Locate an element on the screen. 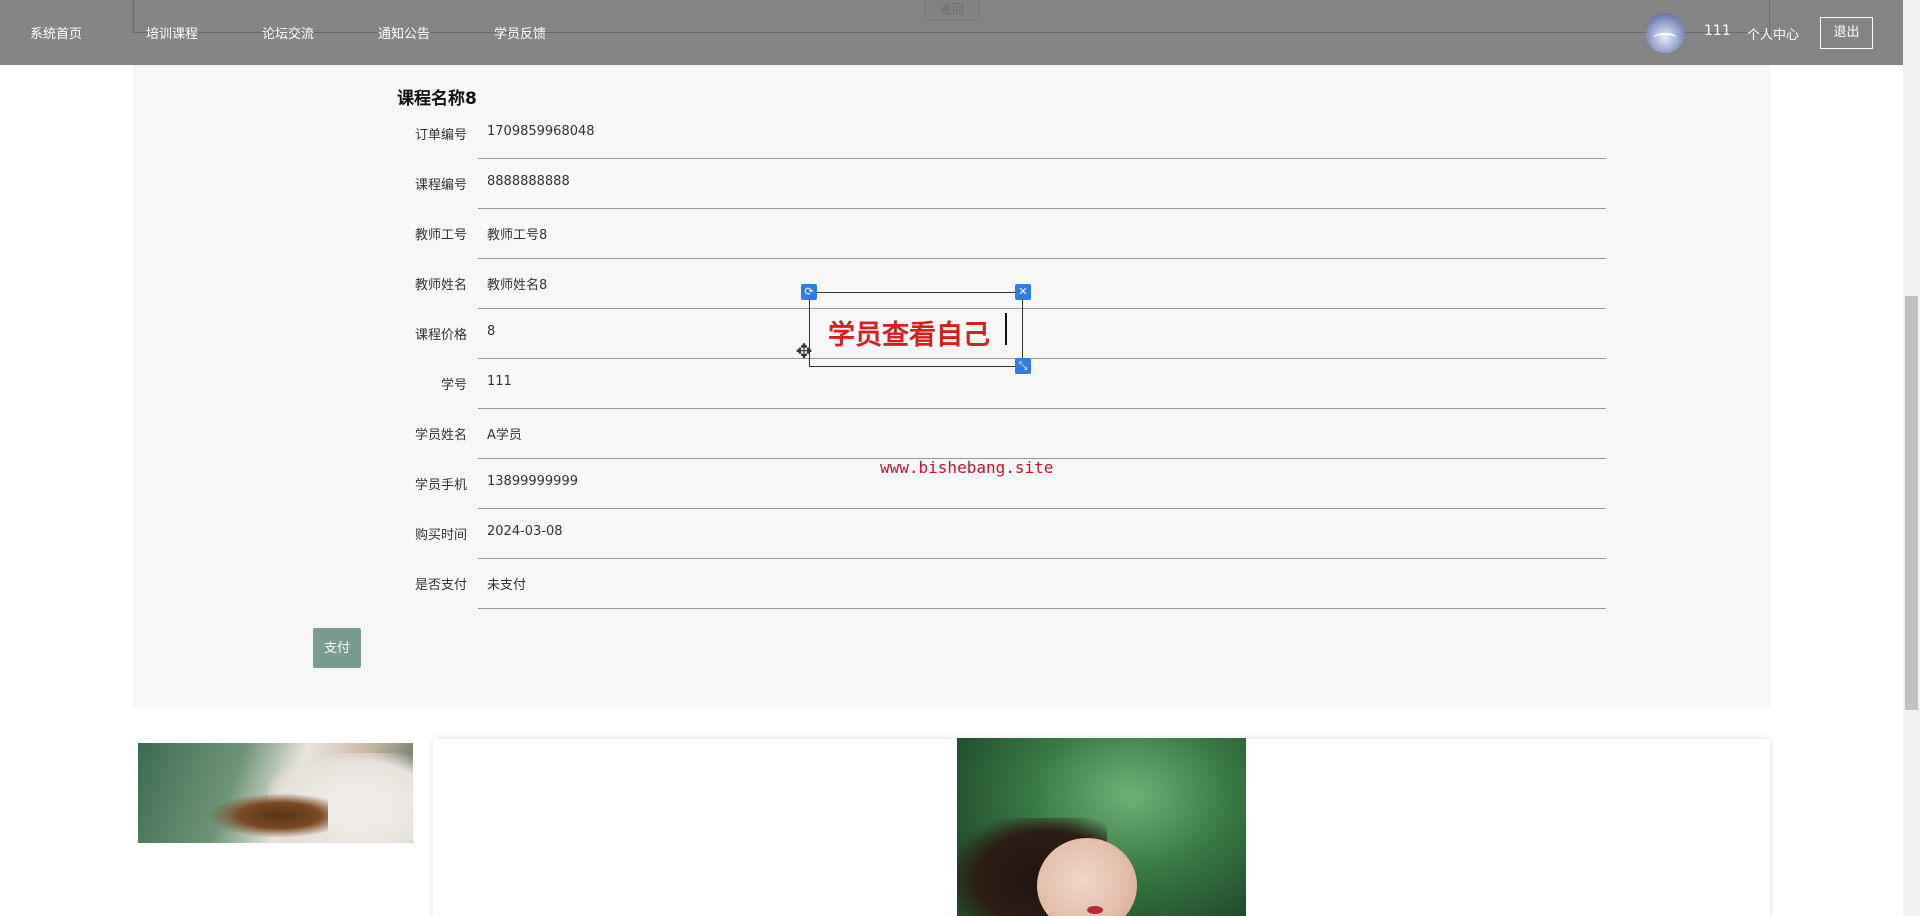 The width and height of the screenshot is (1920, 916). field-purchase-time: 购买时间 2024-03-08 is located at coordinates (993, 537).